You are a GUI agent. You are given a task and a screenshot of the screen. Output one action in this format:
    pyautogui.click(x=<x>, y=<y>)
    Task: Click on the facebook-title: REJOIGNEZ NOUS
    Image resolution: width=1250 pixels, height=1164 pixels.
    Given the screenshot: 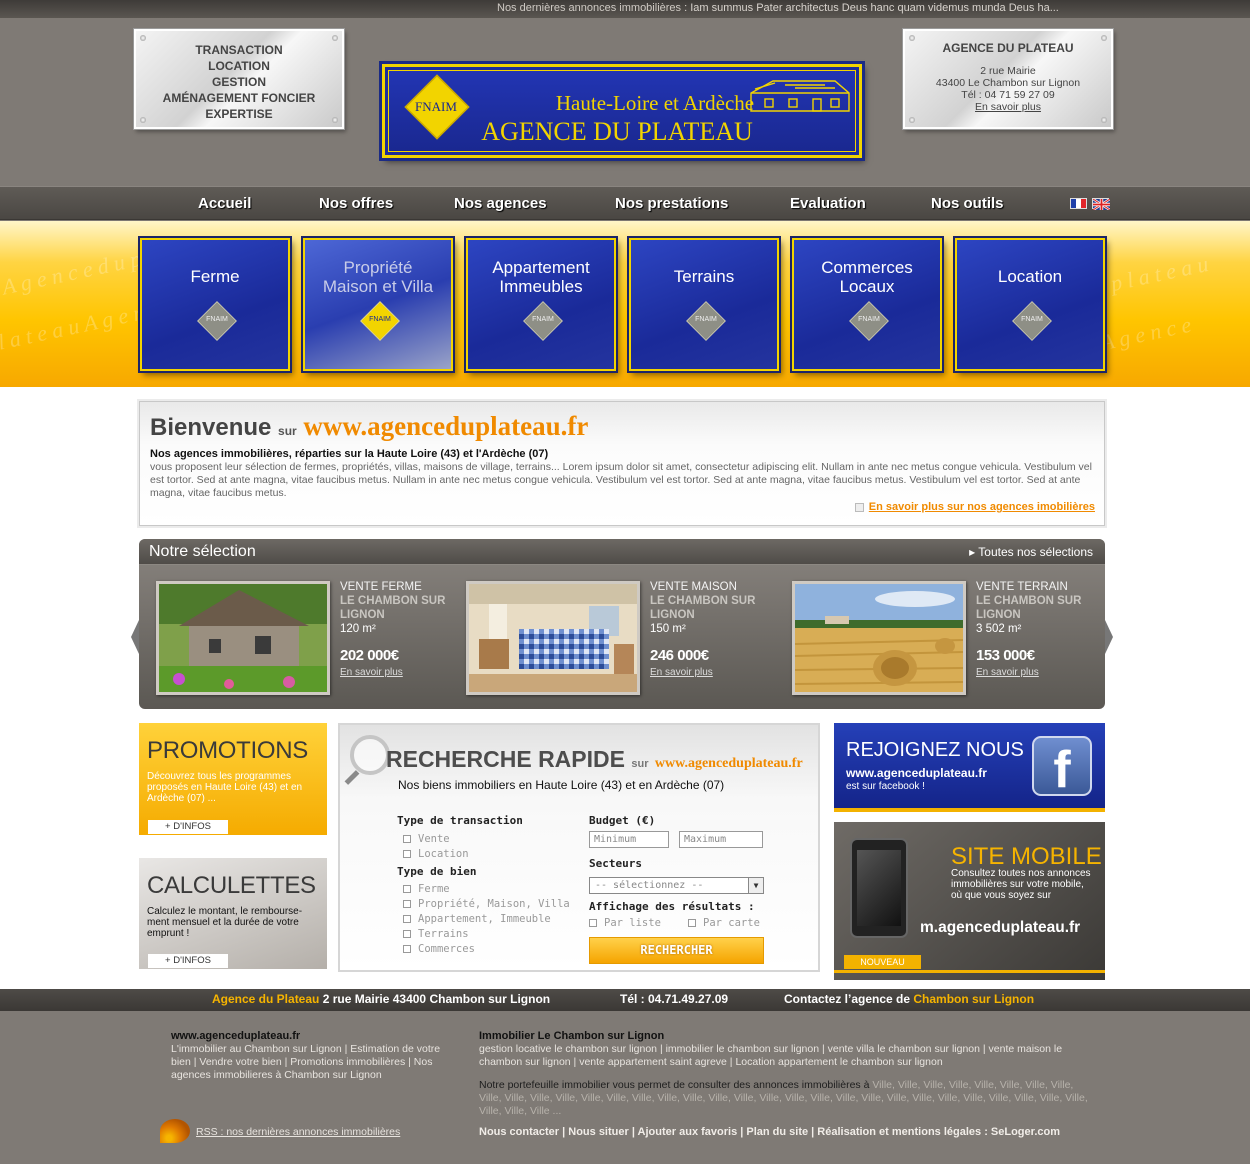 What is the action you would take?
    pyautogui.click(x=935, y=750)
    